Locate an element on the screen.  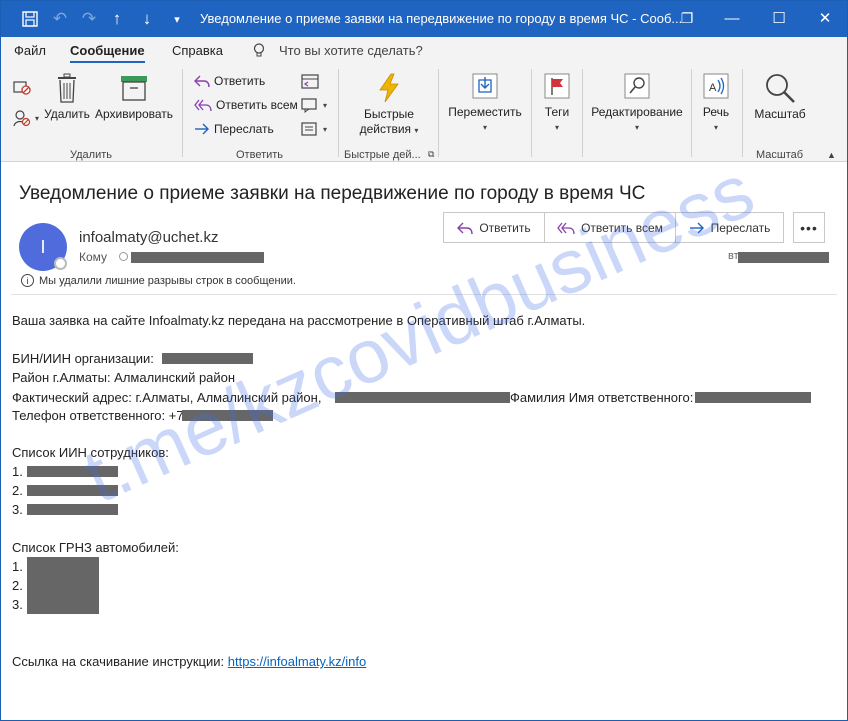
ignore-button is located at coordinates (24, 87).